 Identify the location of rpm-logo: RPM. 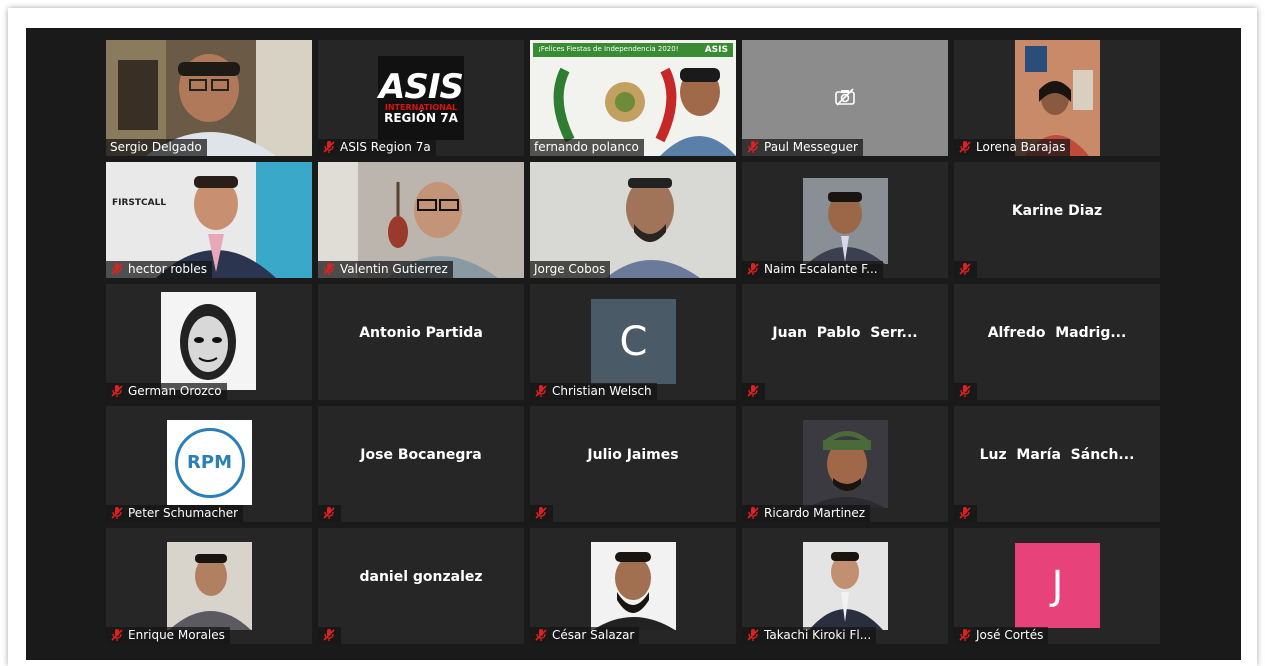
(209, 462).